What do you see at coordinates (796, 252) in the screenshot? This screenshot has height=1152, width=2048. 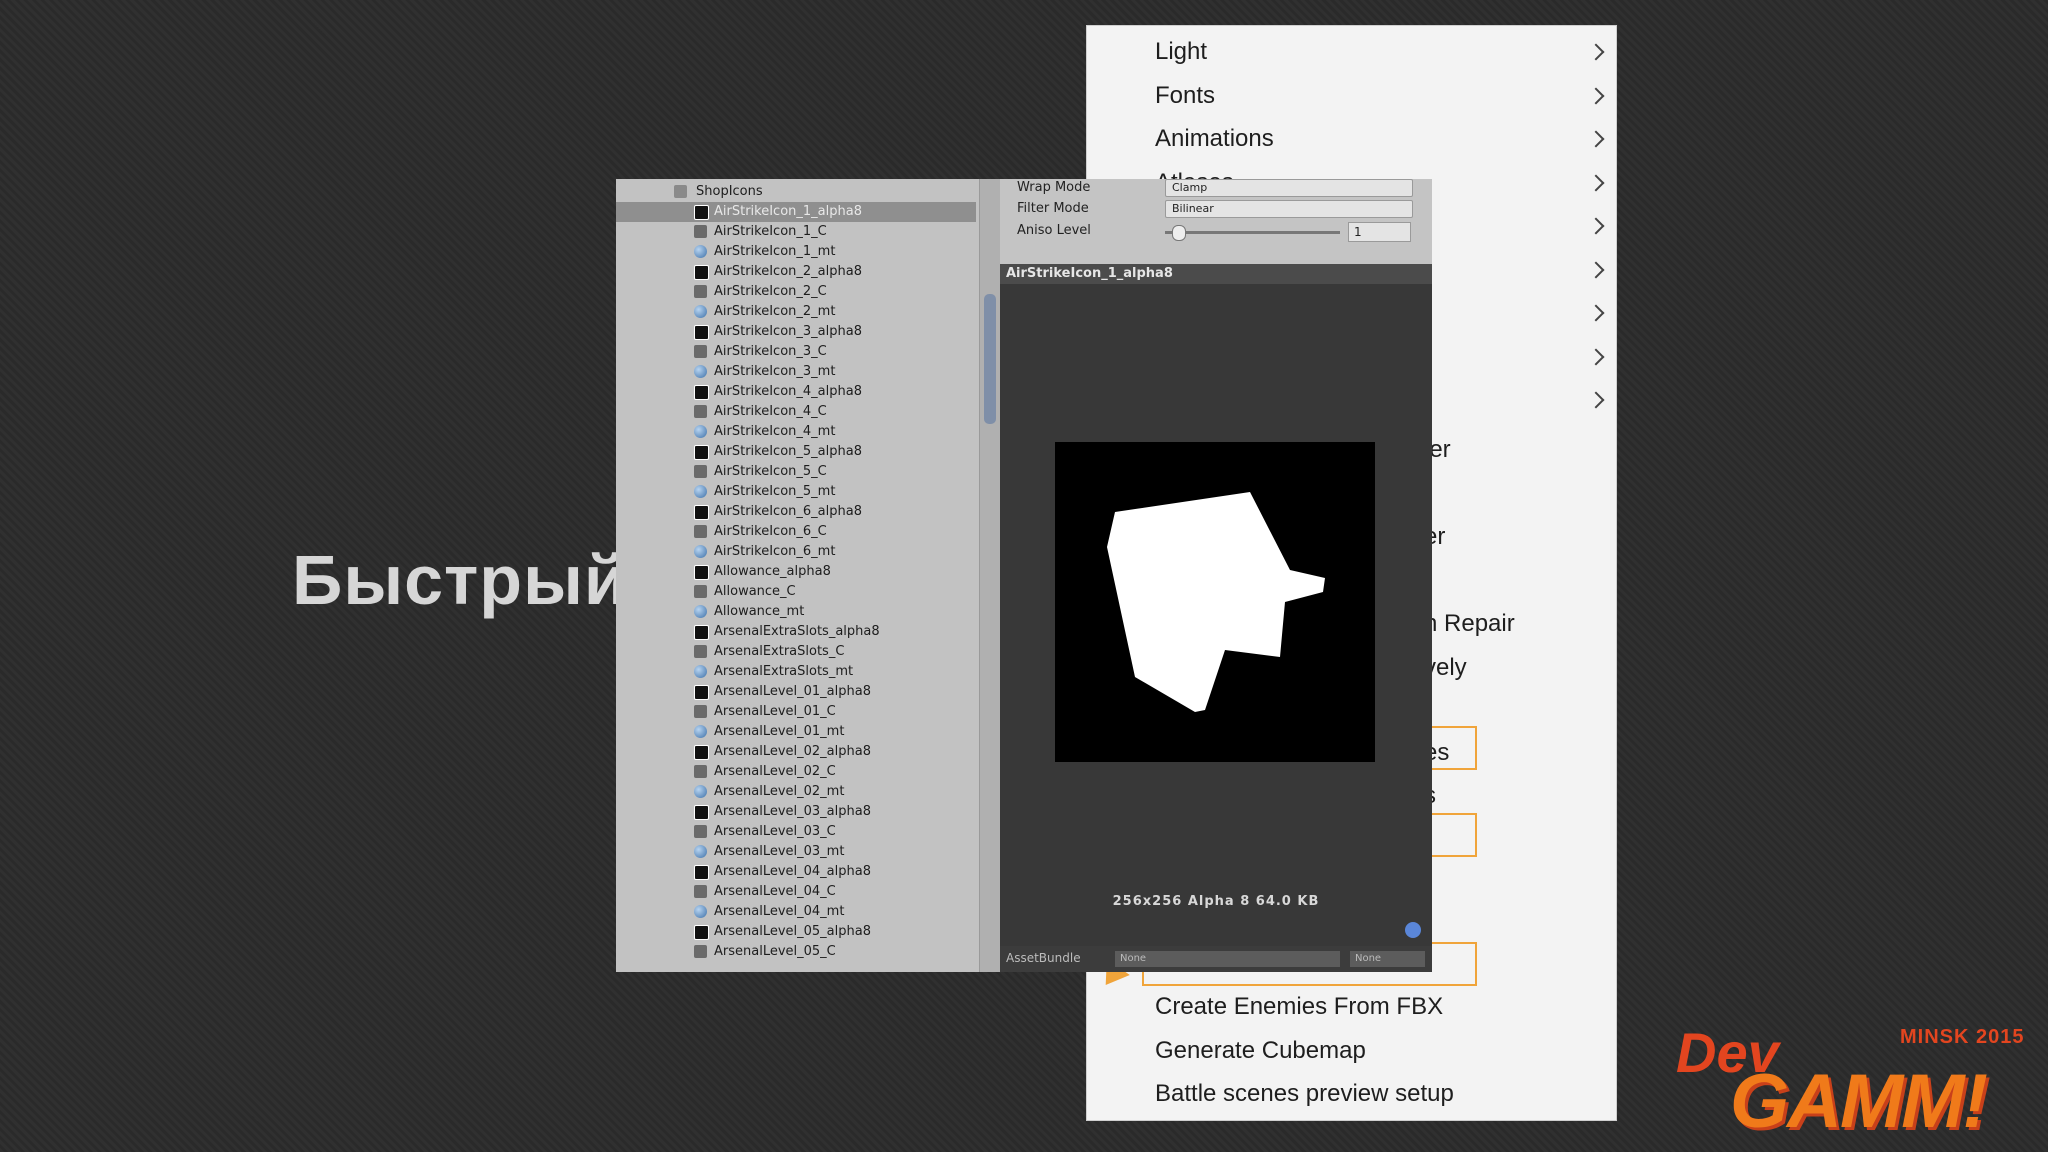 I see `asset-row: AirStrikeIcon_1_mt` at bounding box center [796, 252].